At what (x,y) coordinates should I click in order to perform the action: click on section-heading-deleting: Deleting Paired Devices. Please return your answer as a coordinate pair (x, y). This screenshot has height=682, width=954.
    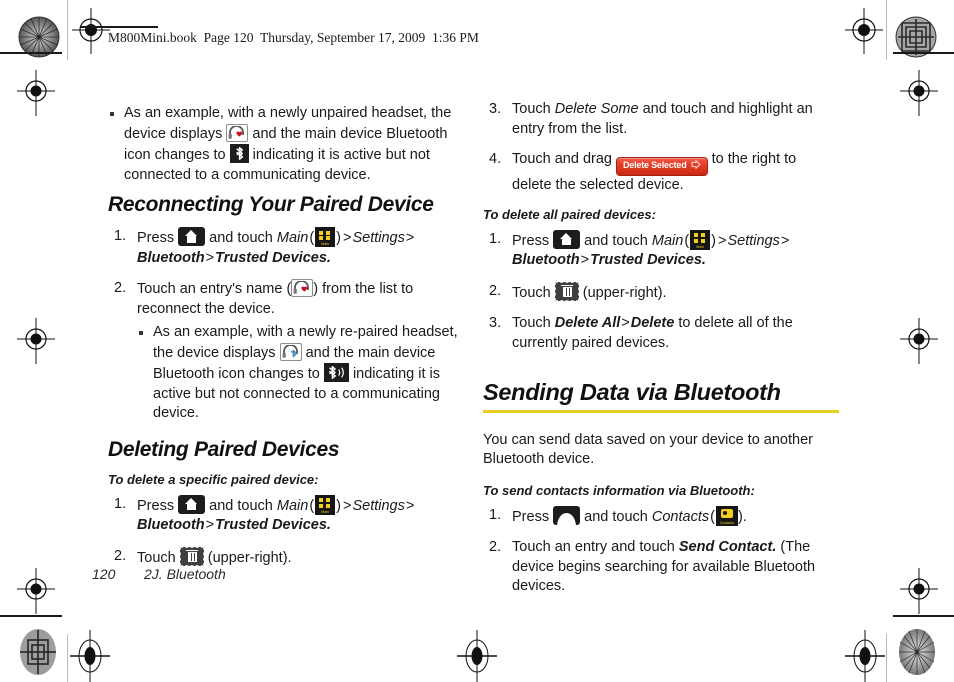
    Looking at the image, I should click on (224, 449).